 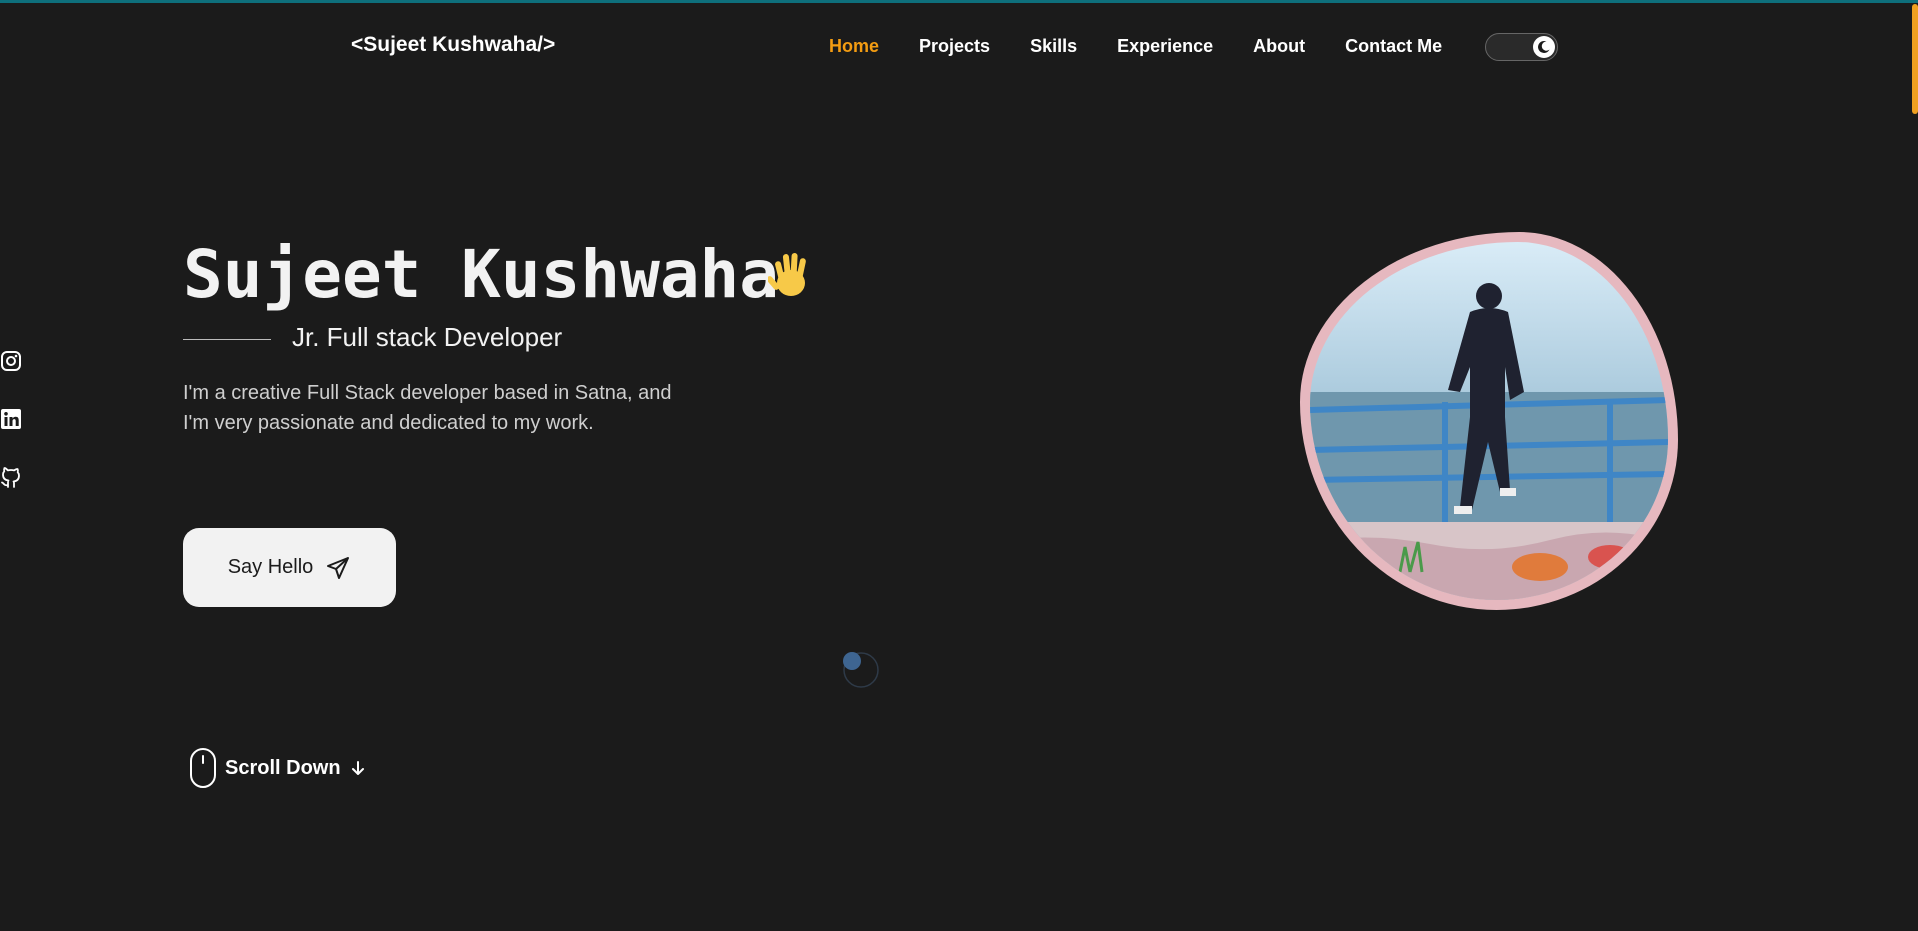 I want to click on say-hello-button: Say Hello, so click(x=289, y=567).